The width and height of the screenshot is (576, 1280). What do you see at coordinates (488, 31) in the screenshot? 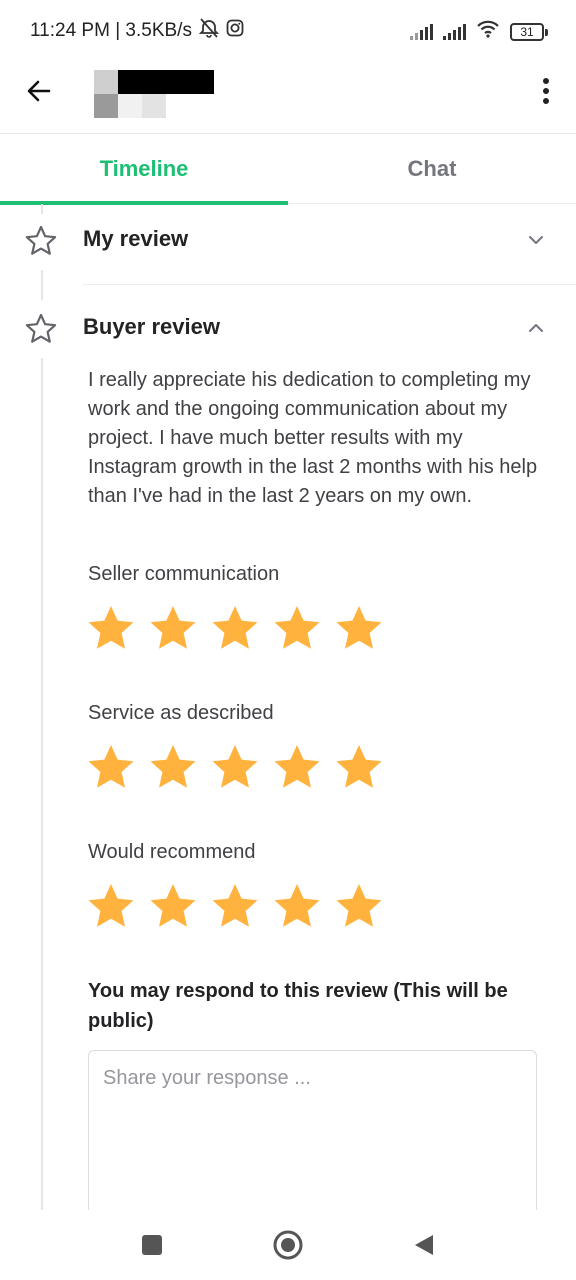
I see `wifi-icon` at bounding box center [488, 31].